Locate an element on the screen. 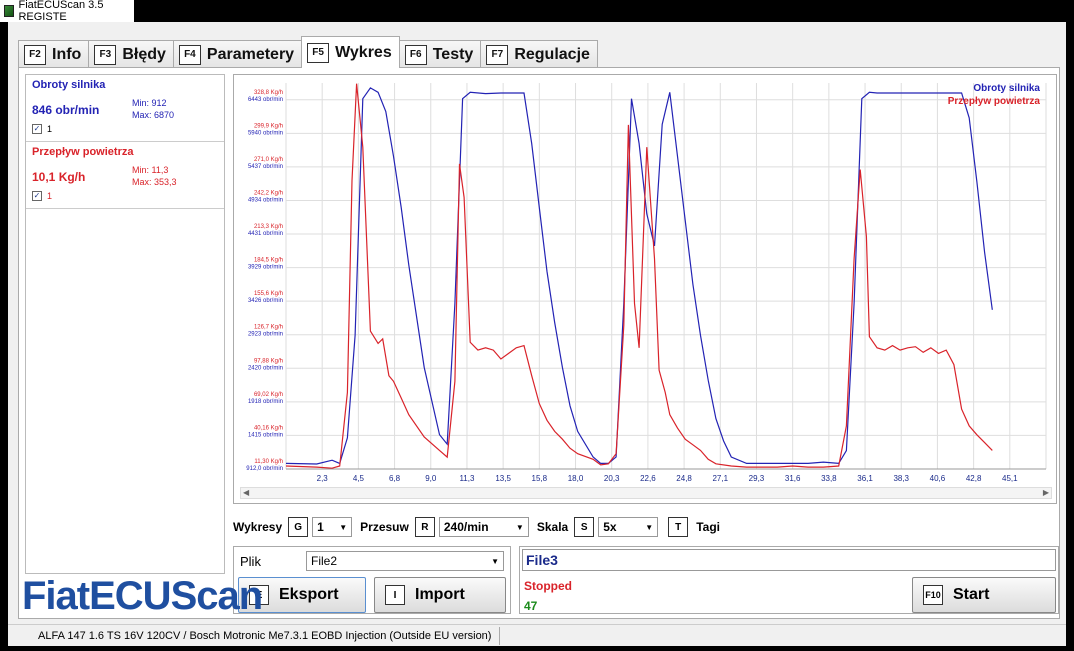 The image size is (1074, 651). sensor-value: 846 obr/min is located at coordinates (66, 110).